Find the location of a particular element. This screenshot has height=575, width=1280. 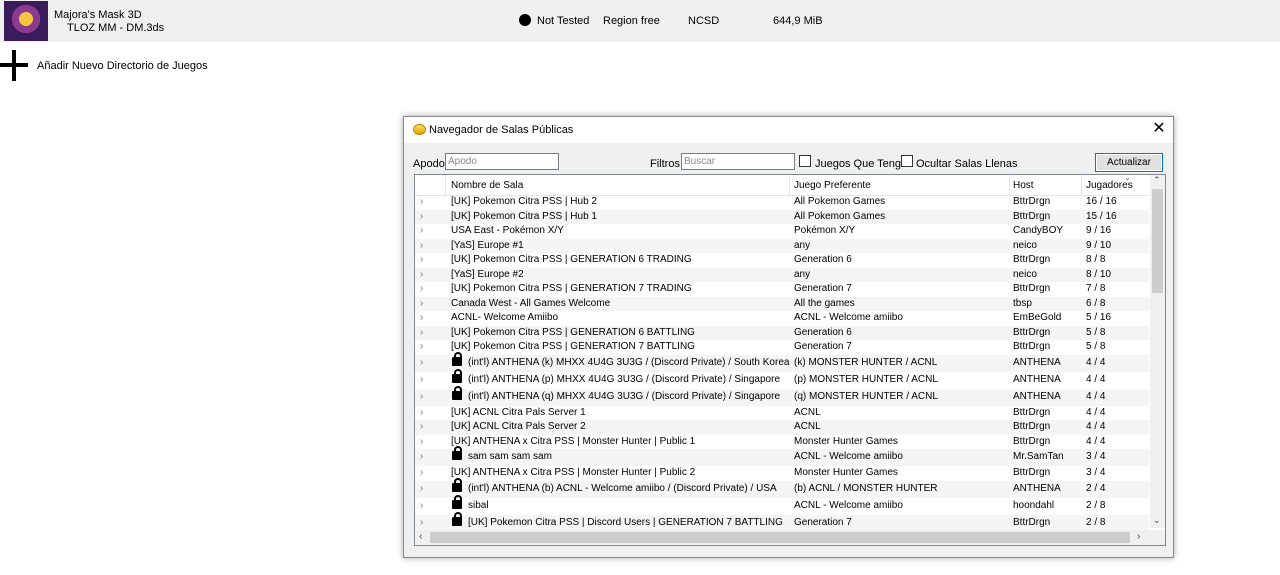

room-name: [YaS] Europe #2 is located at coordinates (487, 274).